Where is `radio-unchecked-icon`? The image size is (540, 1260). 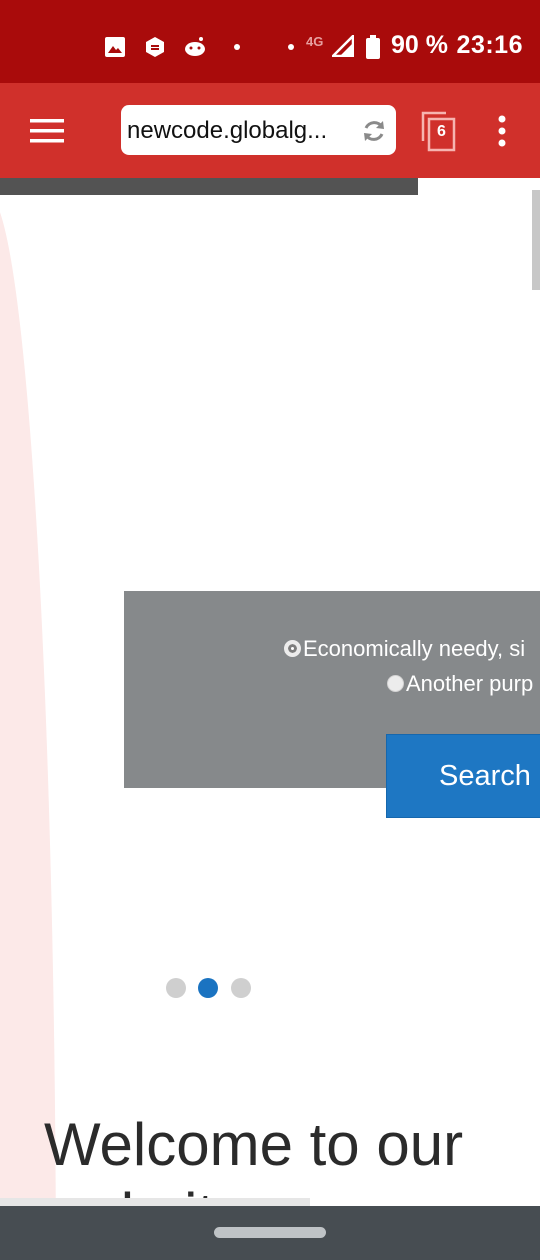
radio-unchecked-icon is located at coordinates (395, 683).